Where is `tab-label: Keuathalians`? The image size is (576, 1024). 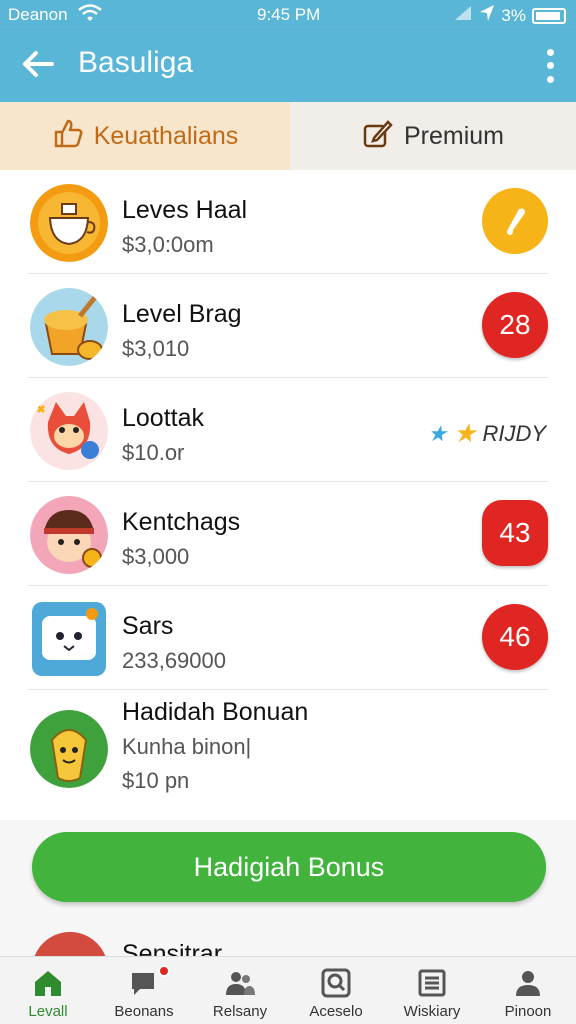
tab-label: Keuathalians is located at coordinates (166, 135).